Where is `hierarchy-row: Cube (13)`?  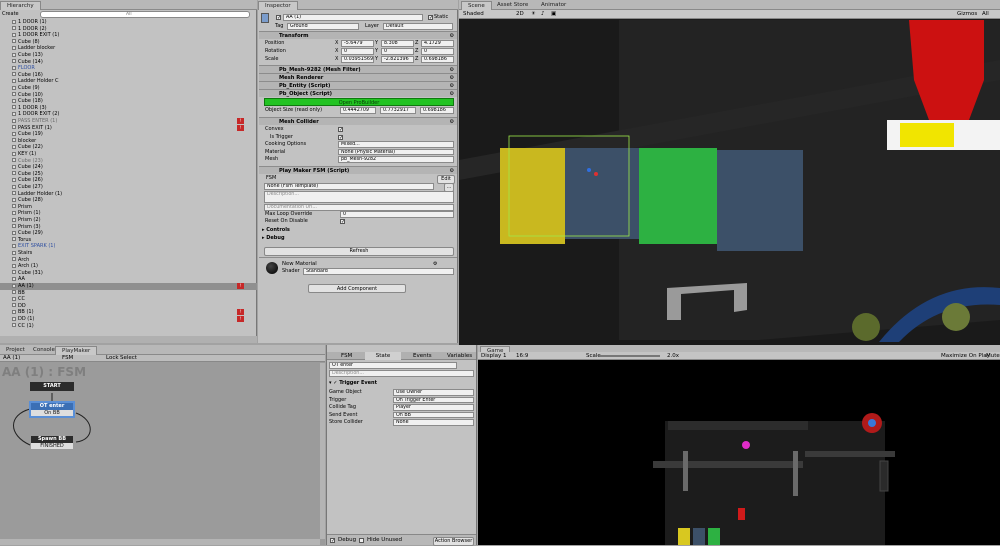 hierarchy-row: Cube (13) is located at coordinates (128, 55).